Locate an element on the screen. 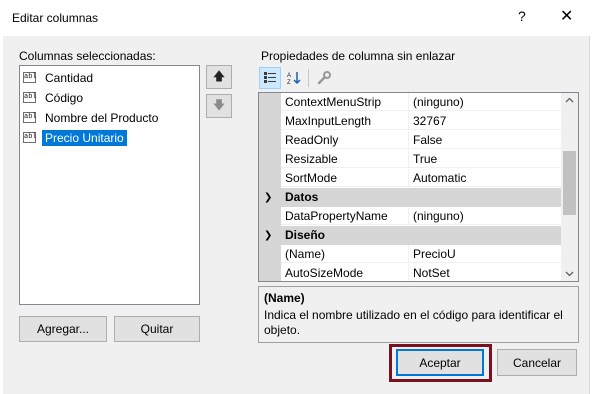 The width and height of the screenshot is (597, 394). categorized-glyph is located at coordinates (270, 77).